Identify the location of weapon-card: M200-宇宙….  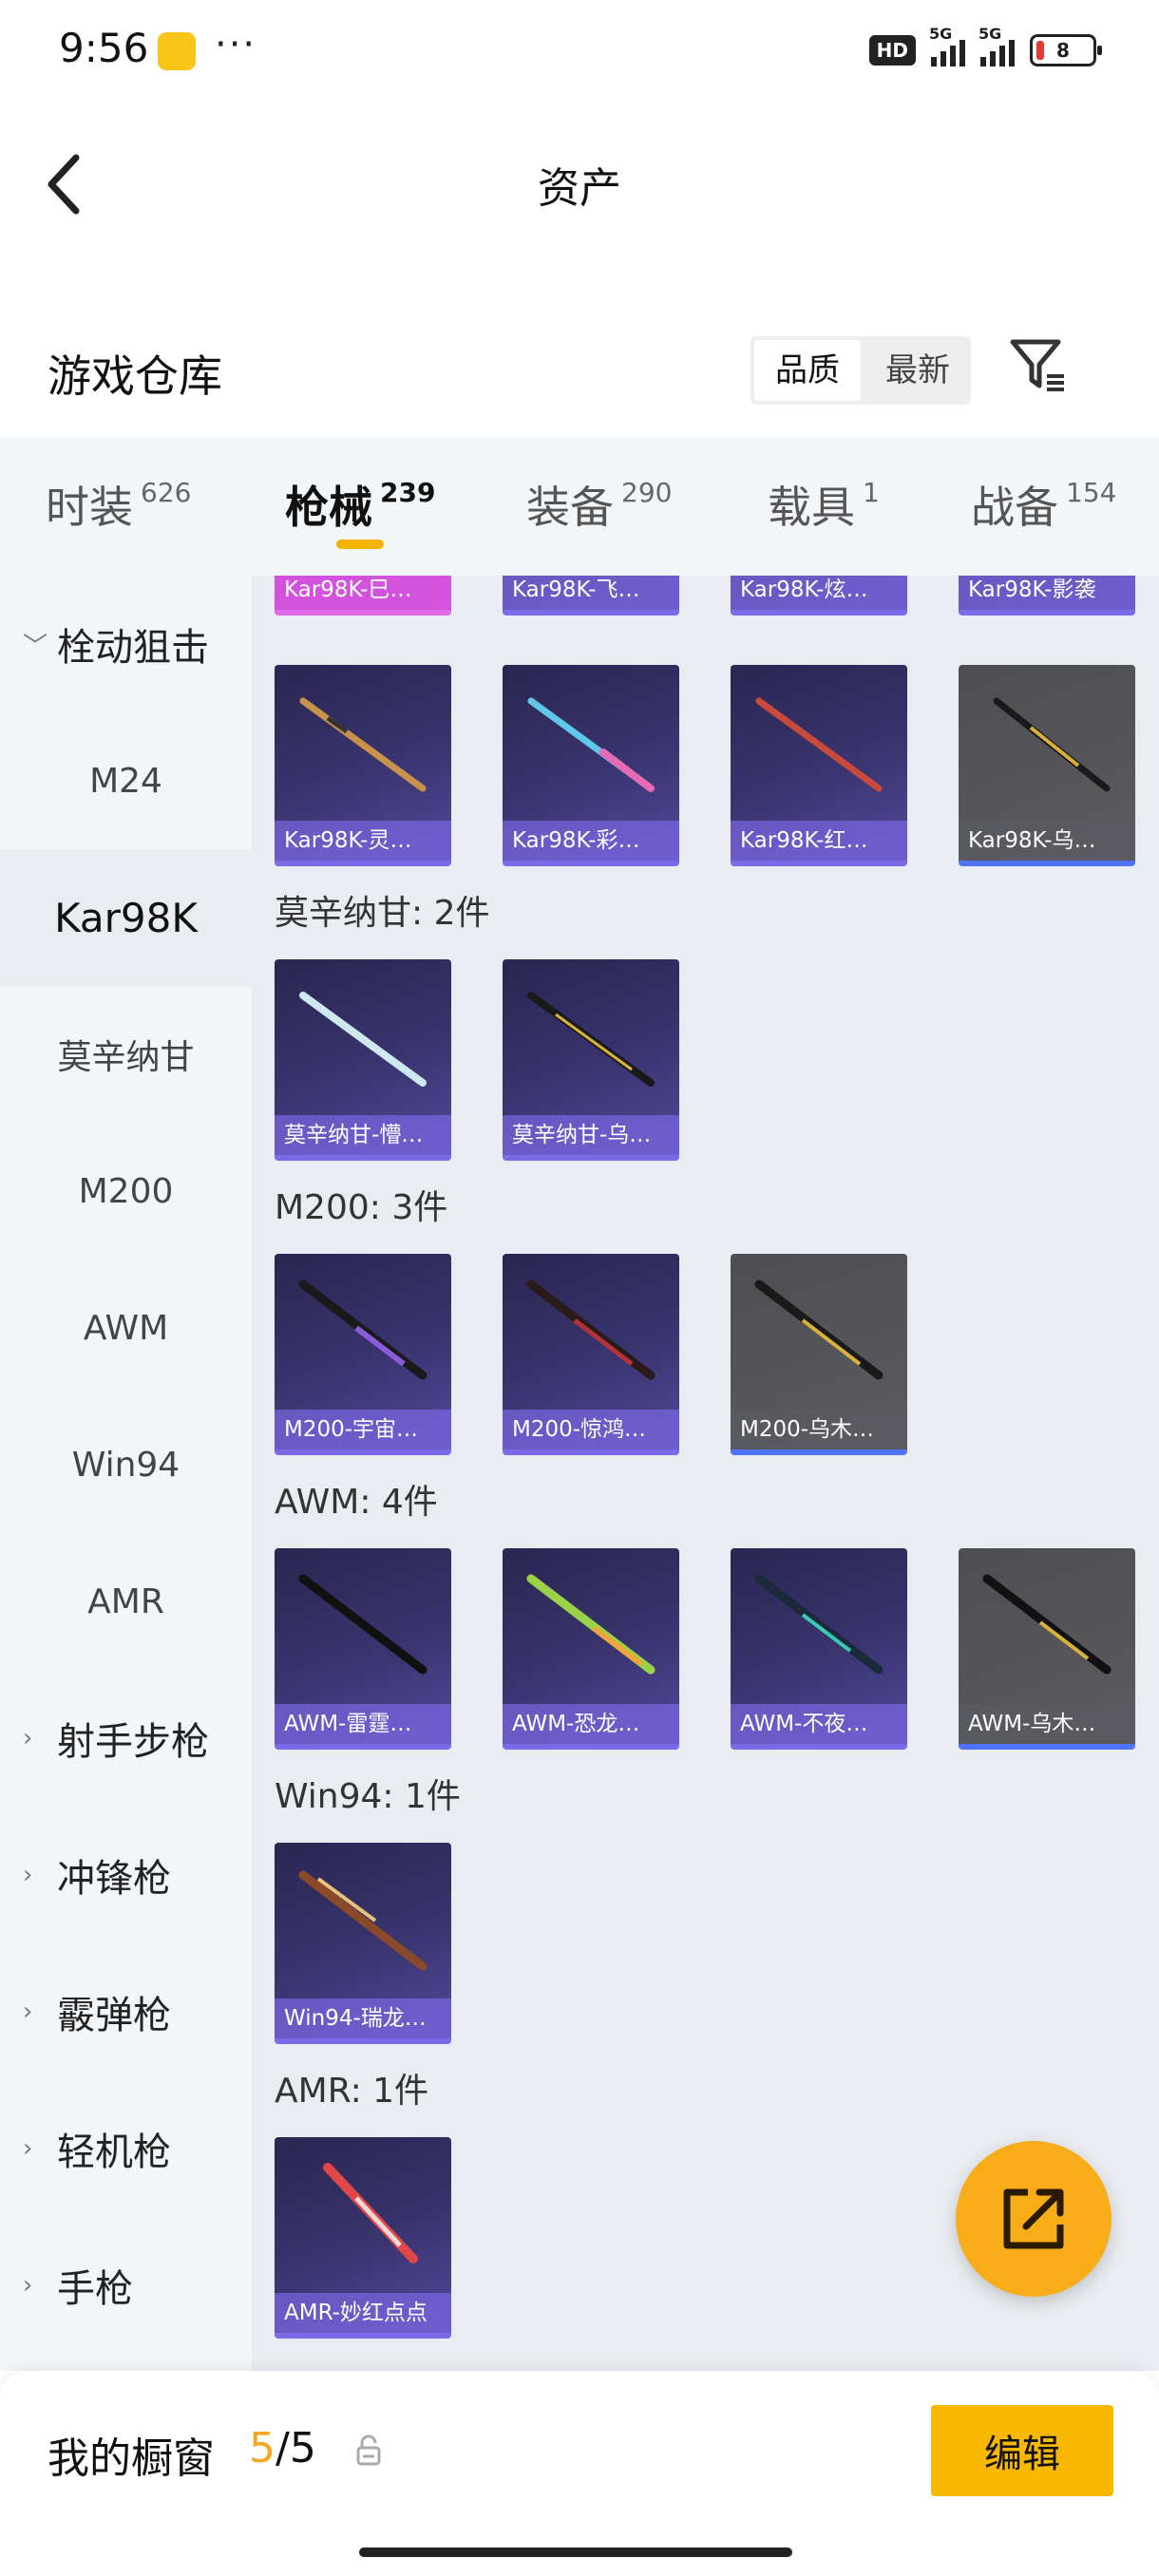
(363, 1354).